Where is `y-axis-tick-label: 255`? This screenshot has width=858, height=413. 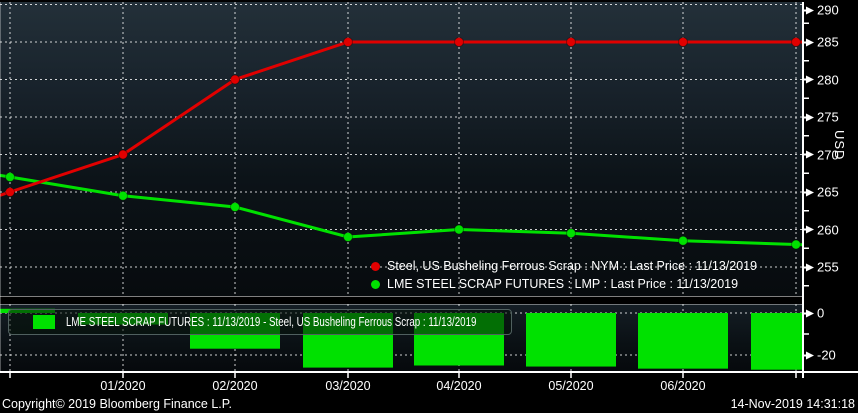
y-axis-tick-label: 255 is located at coordinates (821, 267).